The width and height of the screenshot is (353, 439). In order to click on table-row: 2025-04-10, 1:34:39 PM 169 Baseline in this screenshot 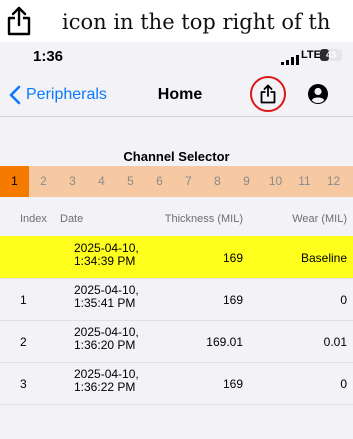, I will do `click(176, 257)`.